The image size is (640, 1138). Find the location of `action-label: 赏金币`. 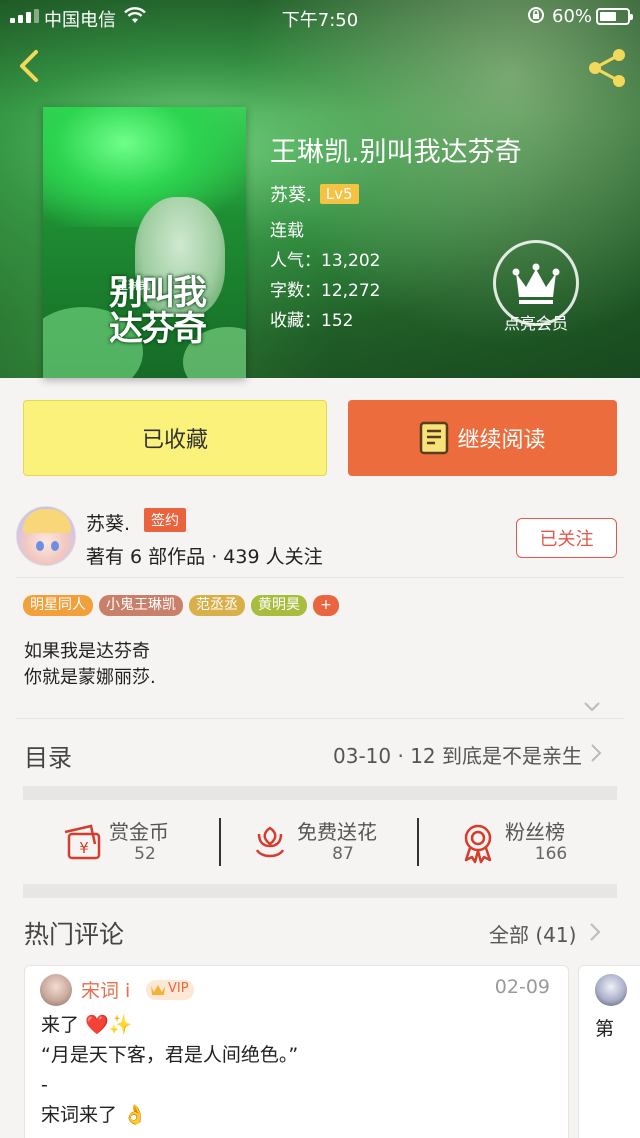

action-label: 赏金币 is located at coordinates (139, 832).